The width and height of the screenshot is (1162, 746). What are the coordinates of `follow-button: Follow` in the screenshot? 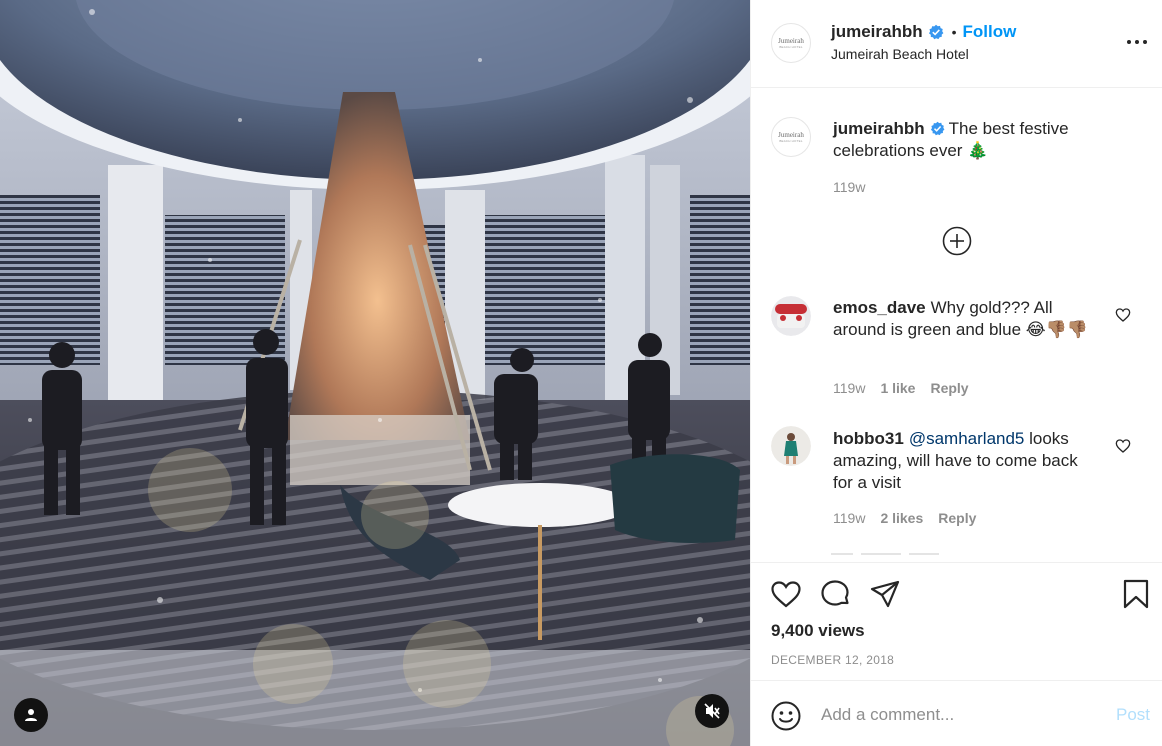 It's located at (990, 32).